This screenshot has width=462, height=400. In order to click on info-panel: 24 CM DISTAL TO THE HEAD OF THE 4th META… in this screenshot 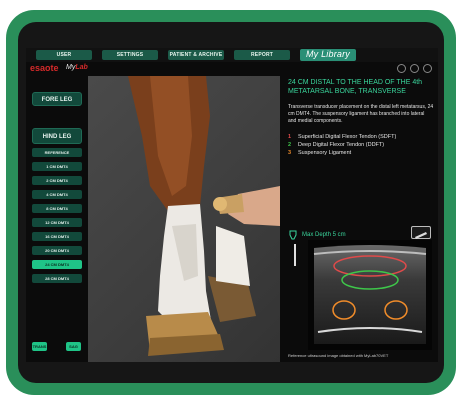, I will do `click(361, 117)`.